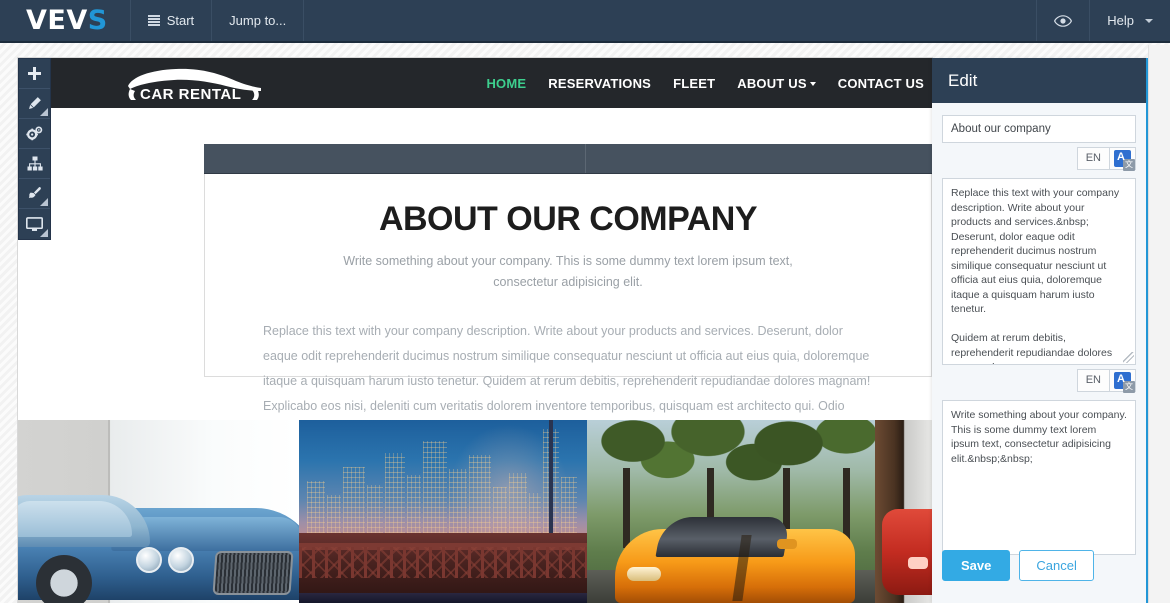 The image size is (1170, 603). I want to click on nav-label-about-us: ABOUT US, so click(772, 83).